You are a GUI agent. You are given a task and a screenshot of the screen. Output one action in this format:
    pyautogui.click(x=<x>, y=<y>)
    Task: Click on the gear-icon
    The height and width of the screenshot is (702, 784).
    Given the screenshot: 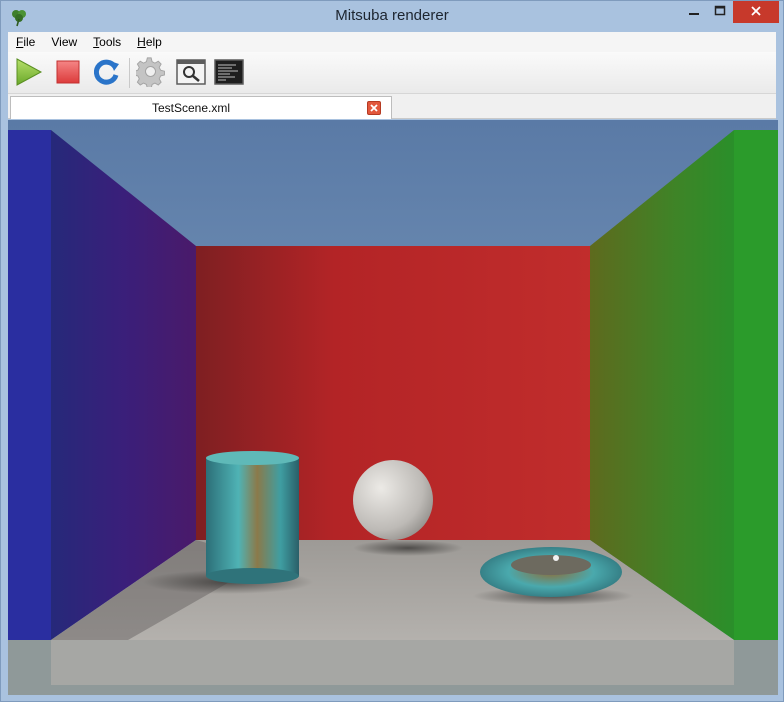 What is the action you would take?
    pyautogui.click(x=149, y=73)
    